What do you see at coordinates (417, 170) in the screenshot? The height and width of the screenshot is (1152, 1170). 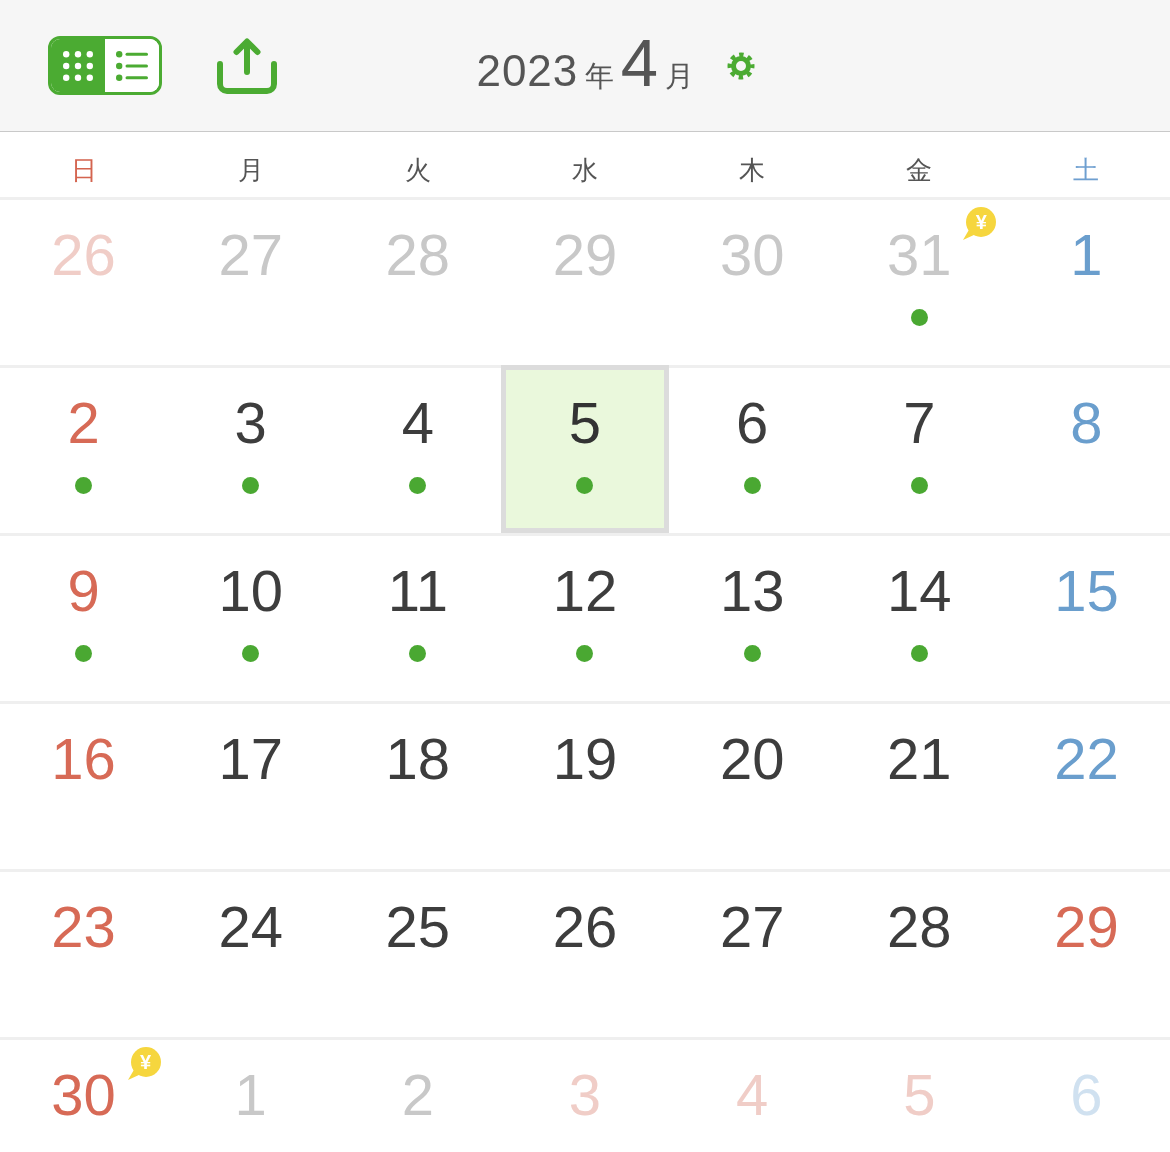 I see `weekday-label: 火` at bounding box center [417, 170].